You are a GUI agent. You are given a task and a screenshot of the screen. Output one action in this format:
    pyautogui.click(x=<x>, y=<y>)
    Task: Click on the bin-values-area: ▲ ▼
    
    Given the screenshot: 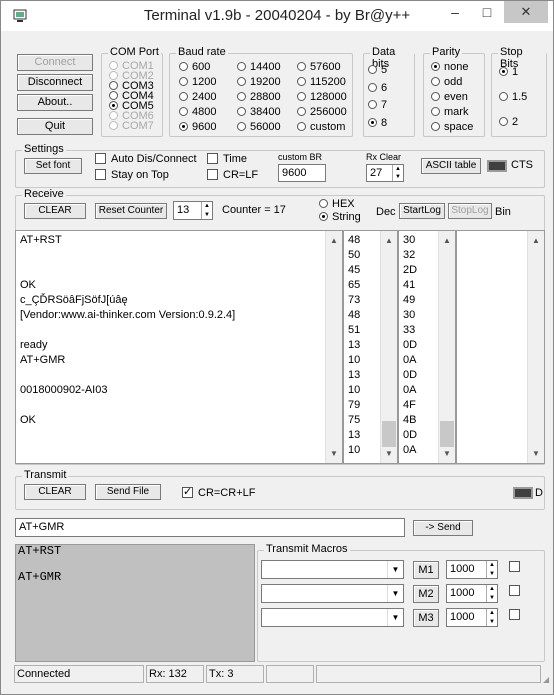 What is the action you would take?
    pyautogui.click(x=500, y=347)
    